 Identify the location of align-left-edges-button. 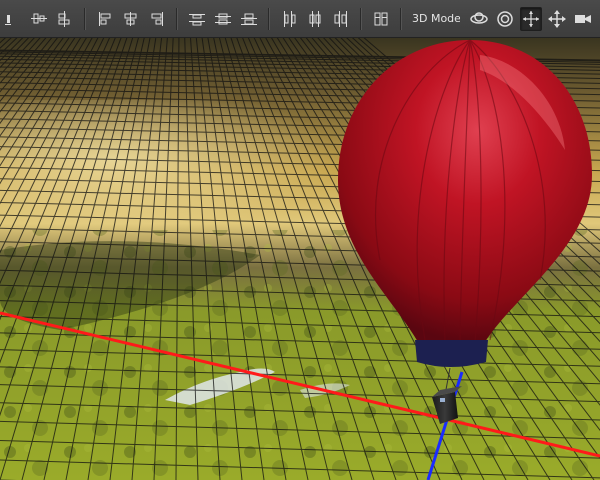
(105, 19).